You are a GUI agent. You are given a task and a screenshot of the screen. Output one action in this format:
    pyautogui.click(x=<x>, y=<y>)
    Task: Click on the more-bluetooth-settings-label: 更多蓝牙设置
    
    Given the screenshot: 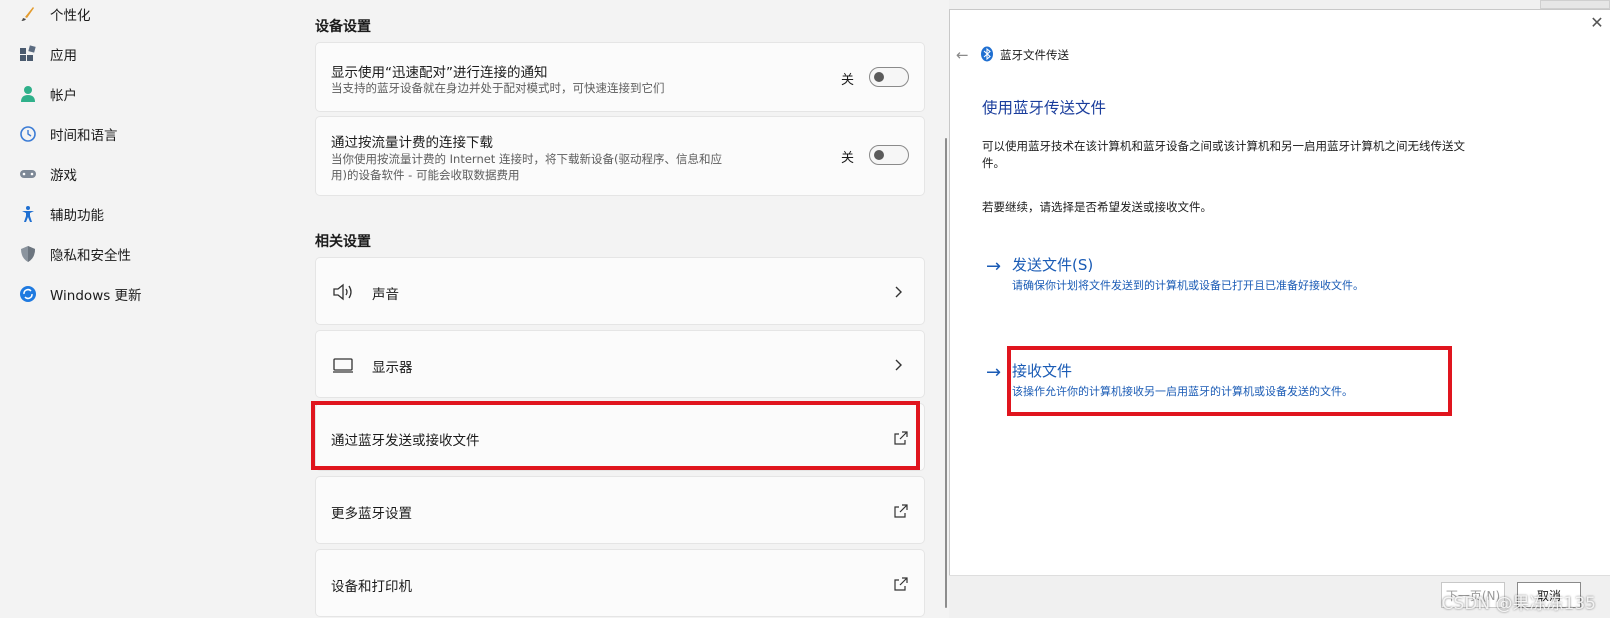 What is the action you would take?
    pyautogui.click(x=371, y=514)
    